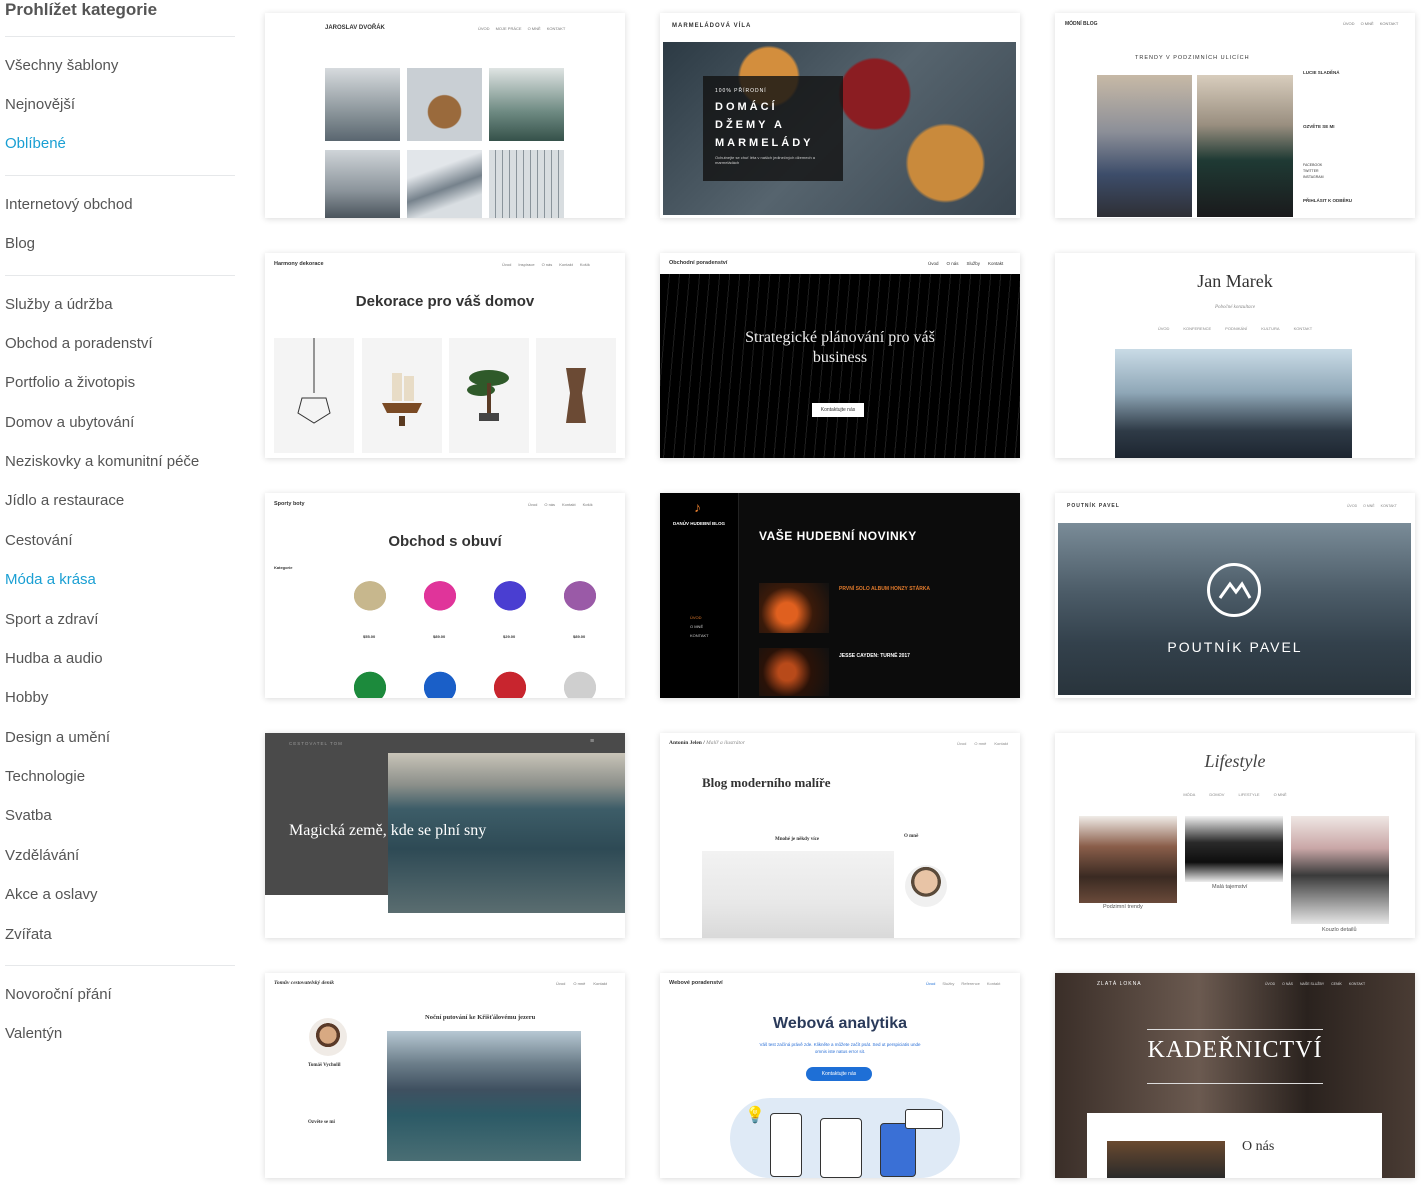  Describe the element at coordinates (54, 658) in the screenshot. I see `sidebar-item-music: Hudba a audio` at that location.